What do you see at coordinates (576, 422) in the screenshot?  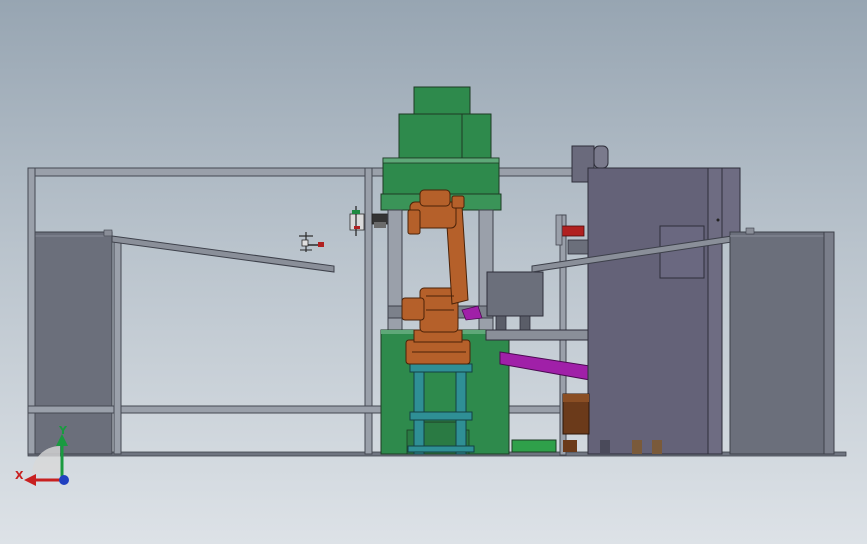 I see `parts-bin` at bounding box center [576, 422].